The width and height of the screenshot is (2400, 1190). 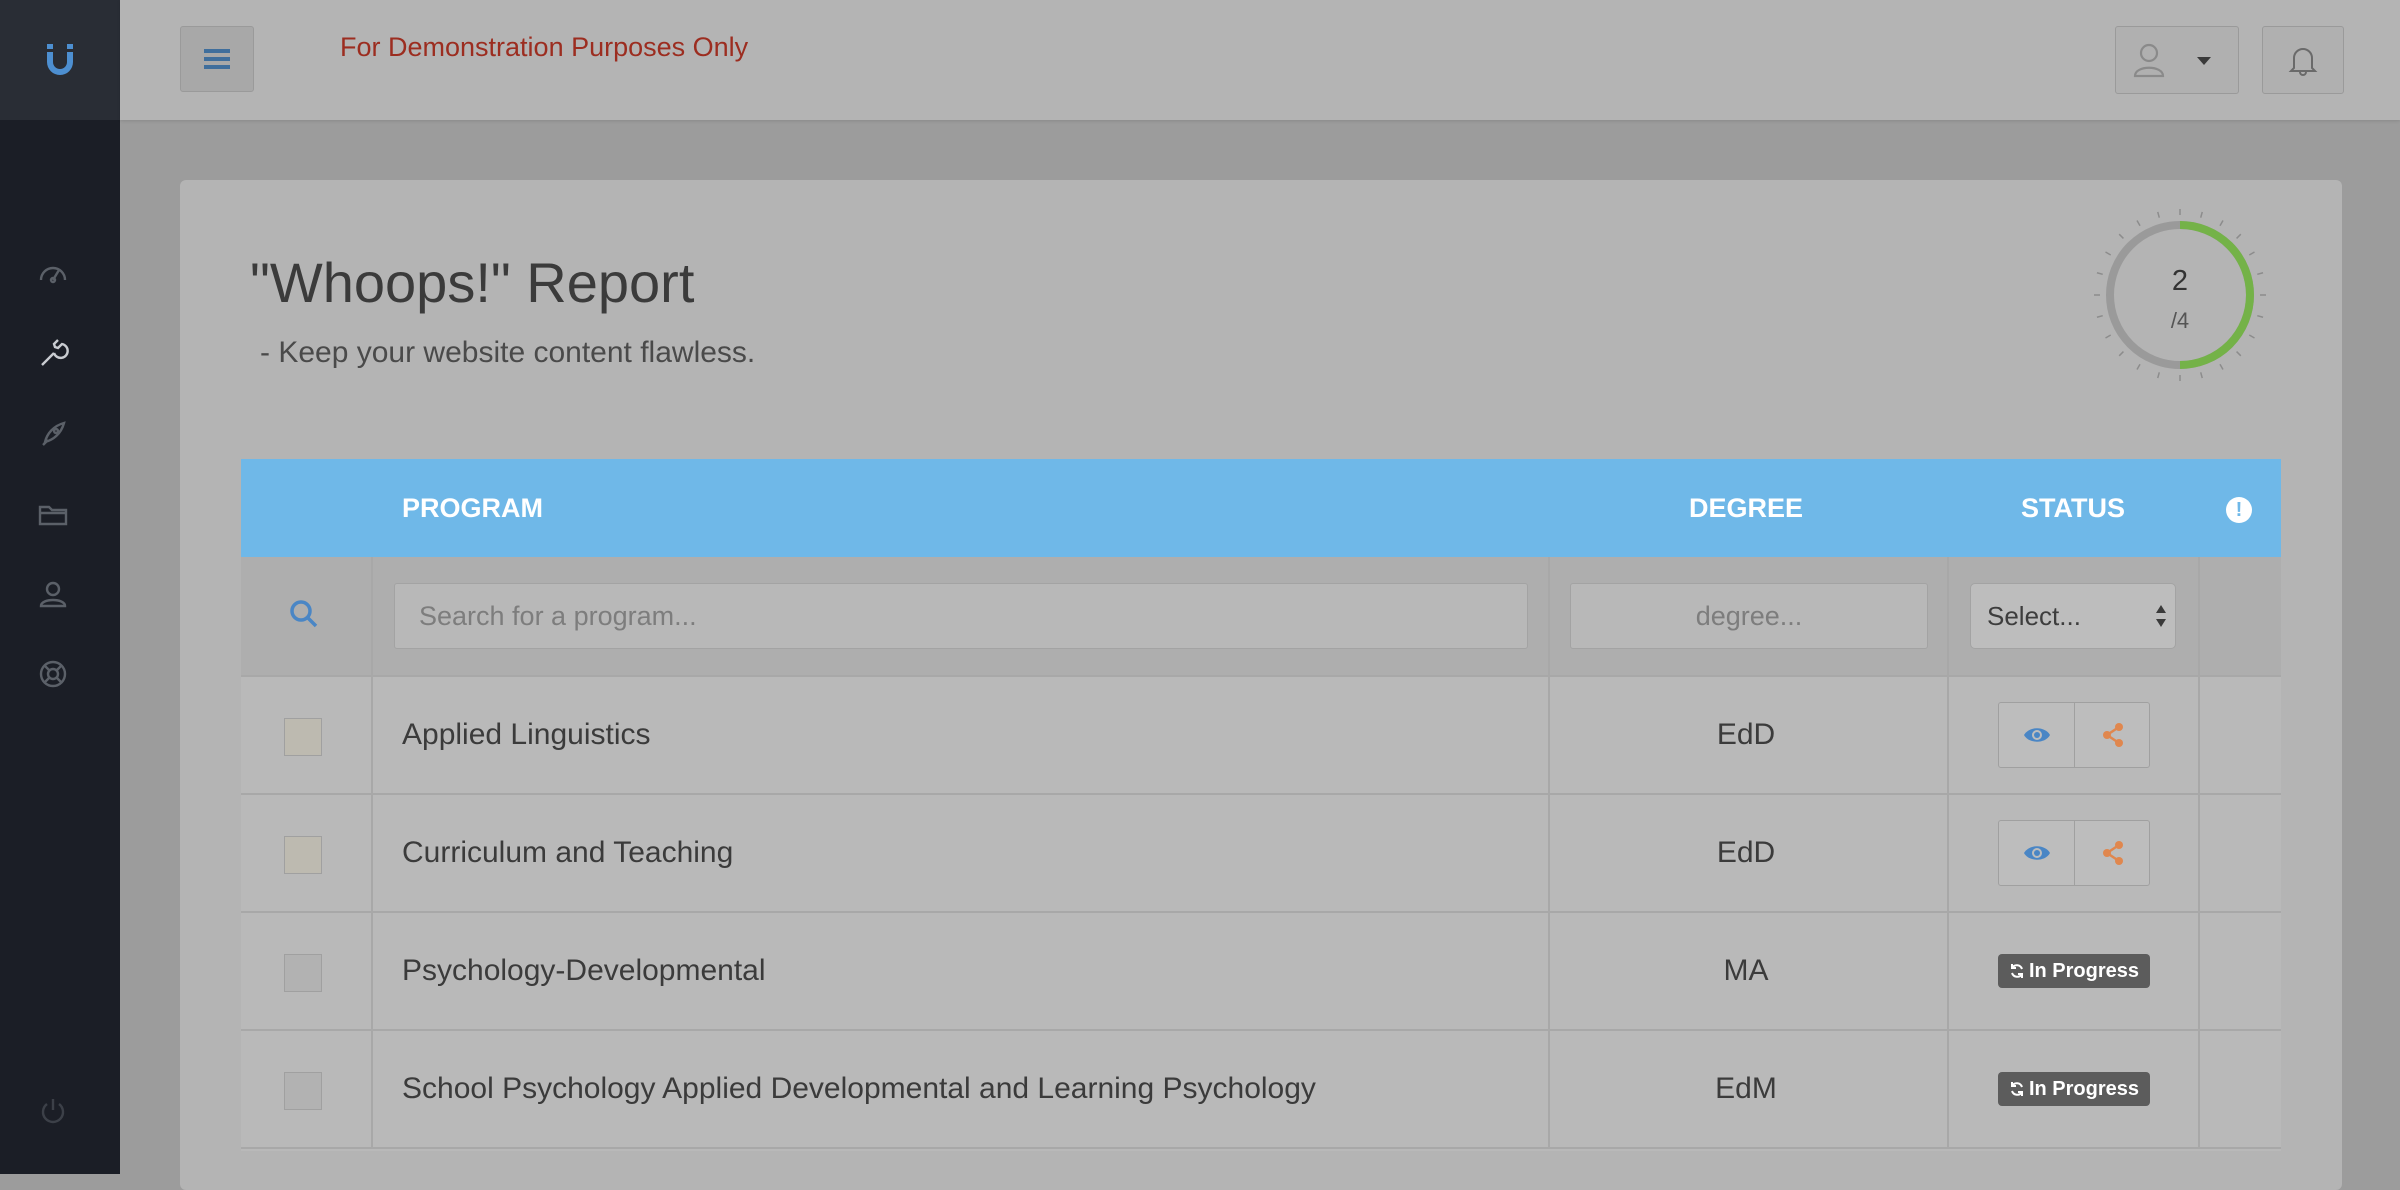 I want to click on power-icon, so click(x=53, y=1111).